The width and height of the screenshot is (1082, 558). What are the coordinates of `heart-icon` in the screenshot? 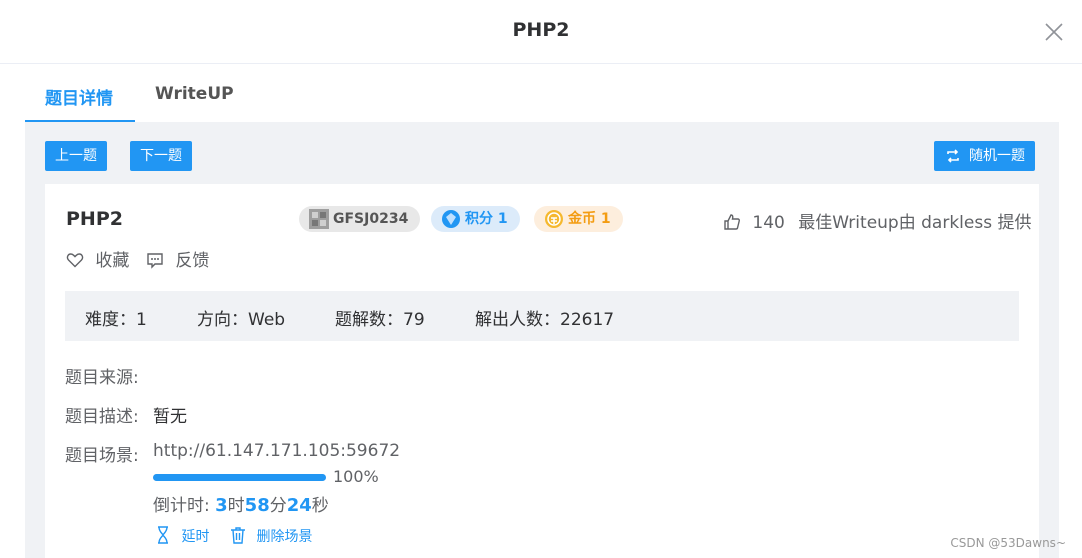 It's located at (75, 260).